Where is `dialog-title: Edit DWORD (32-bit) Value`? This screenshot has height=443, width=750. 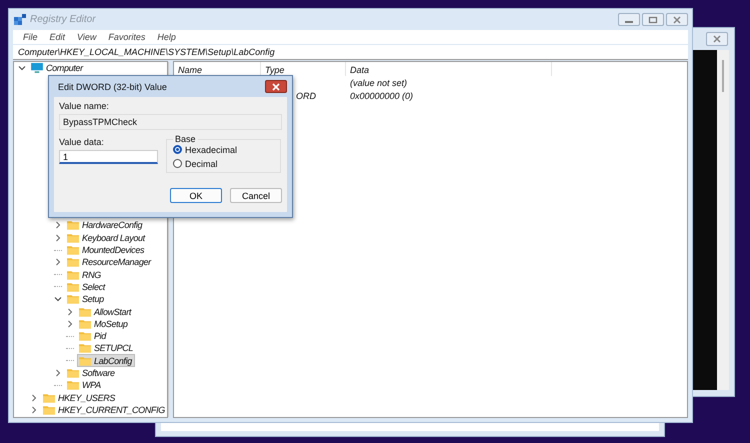
dialog-title: Edit DWORD (32-bit) Value is located at coordinates (112, 87).